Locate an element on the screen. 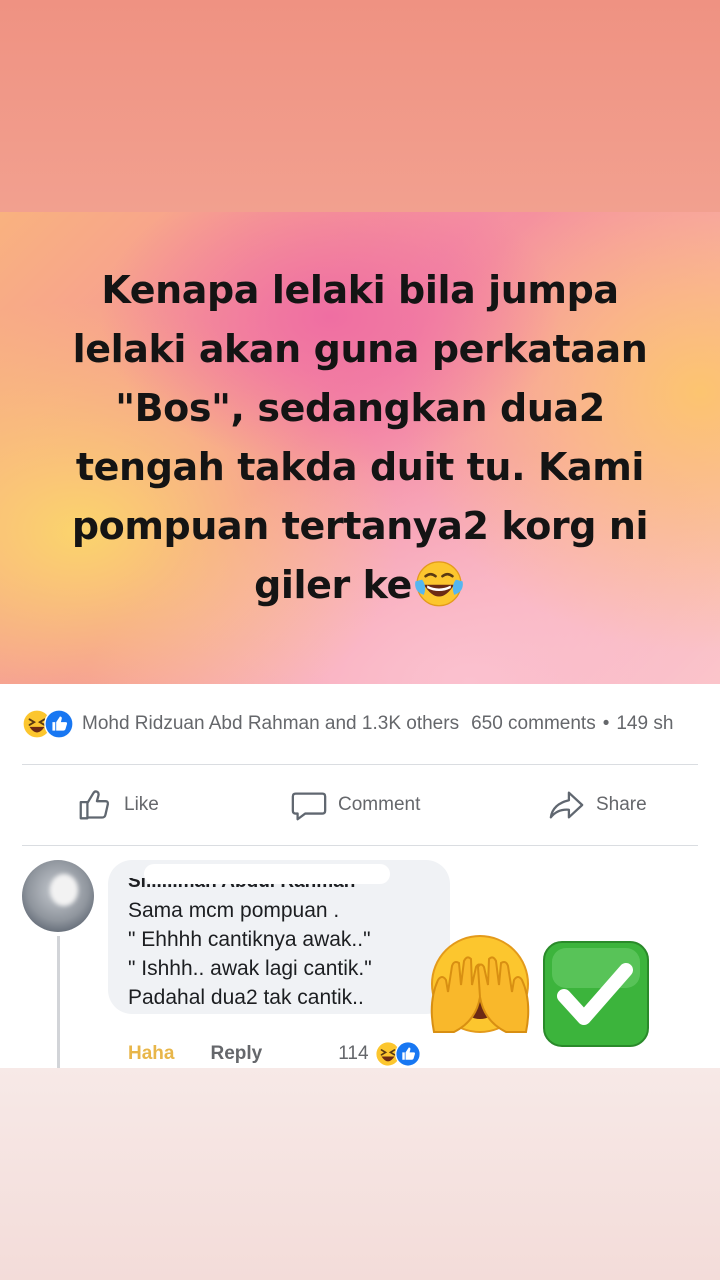 This screenshot has width=720, height=1280. post-image-line: Kenapa lelaki bila jumpa is located at coordinates (360, 290).